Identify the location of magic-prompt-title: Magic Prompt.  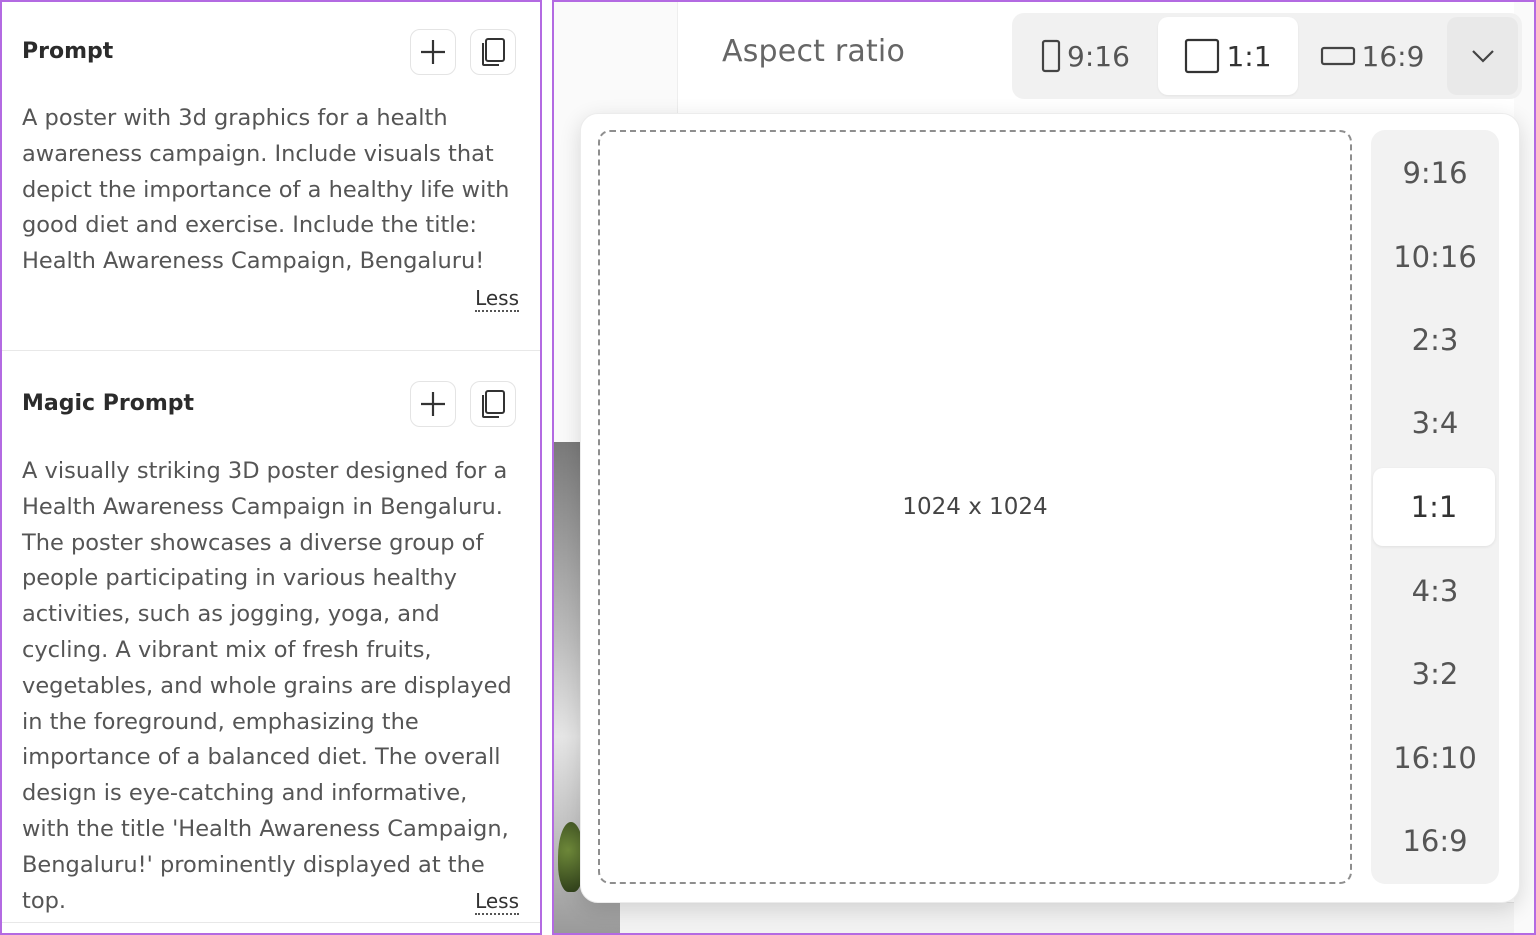
(108, 403).